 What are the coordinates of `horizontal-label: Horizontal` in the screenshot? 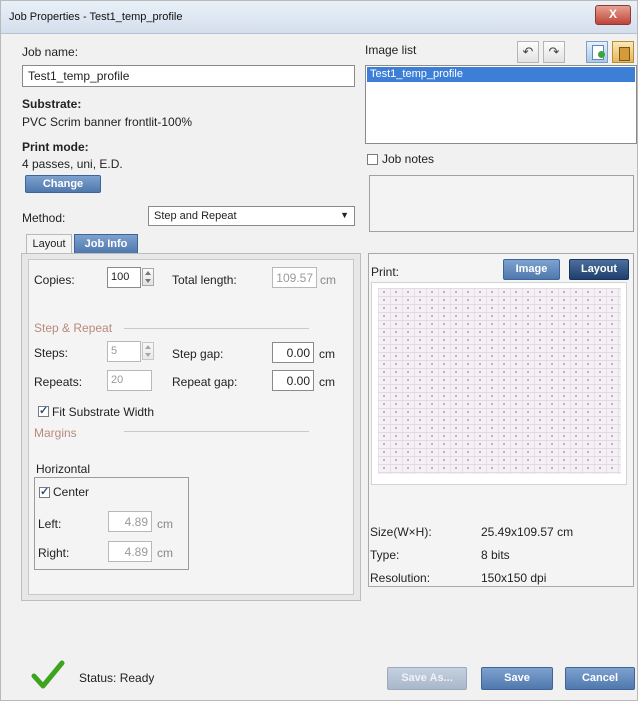 It's located at (63, 469).